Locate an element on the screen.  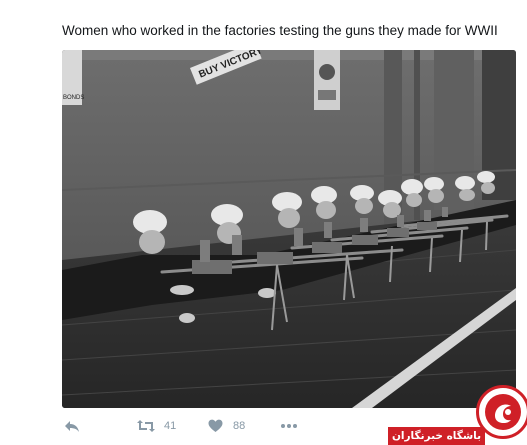
tweet-actions: 41 88 is located at coordinates (212, 427).